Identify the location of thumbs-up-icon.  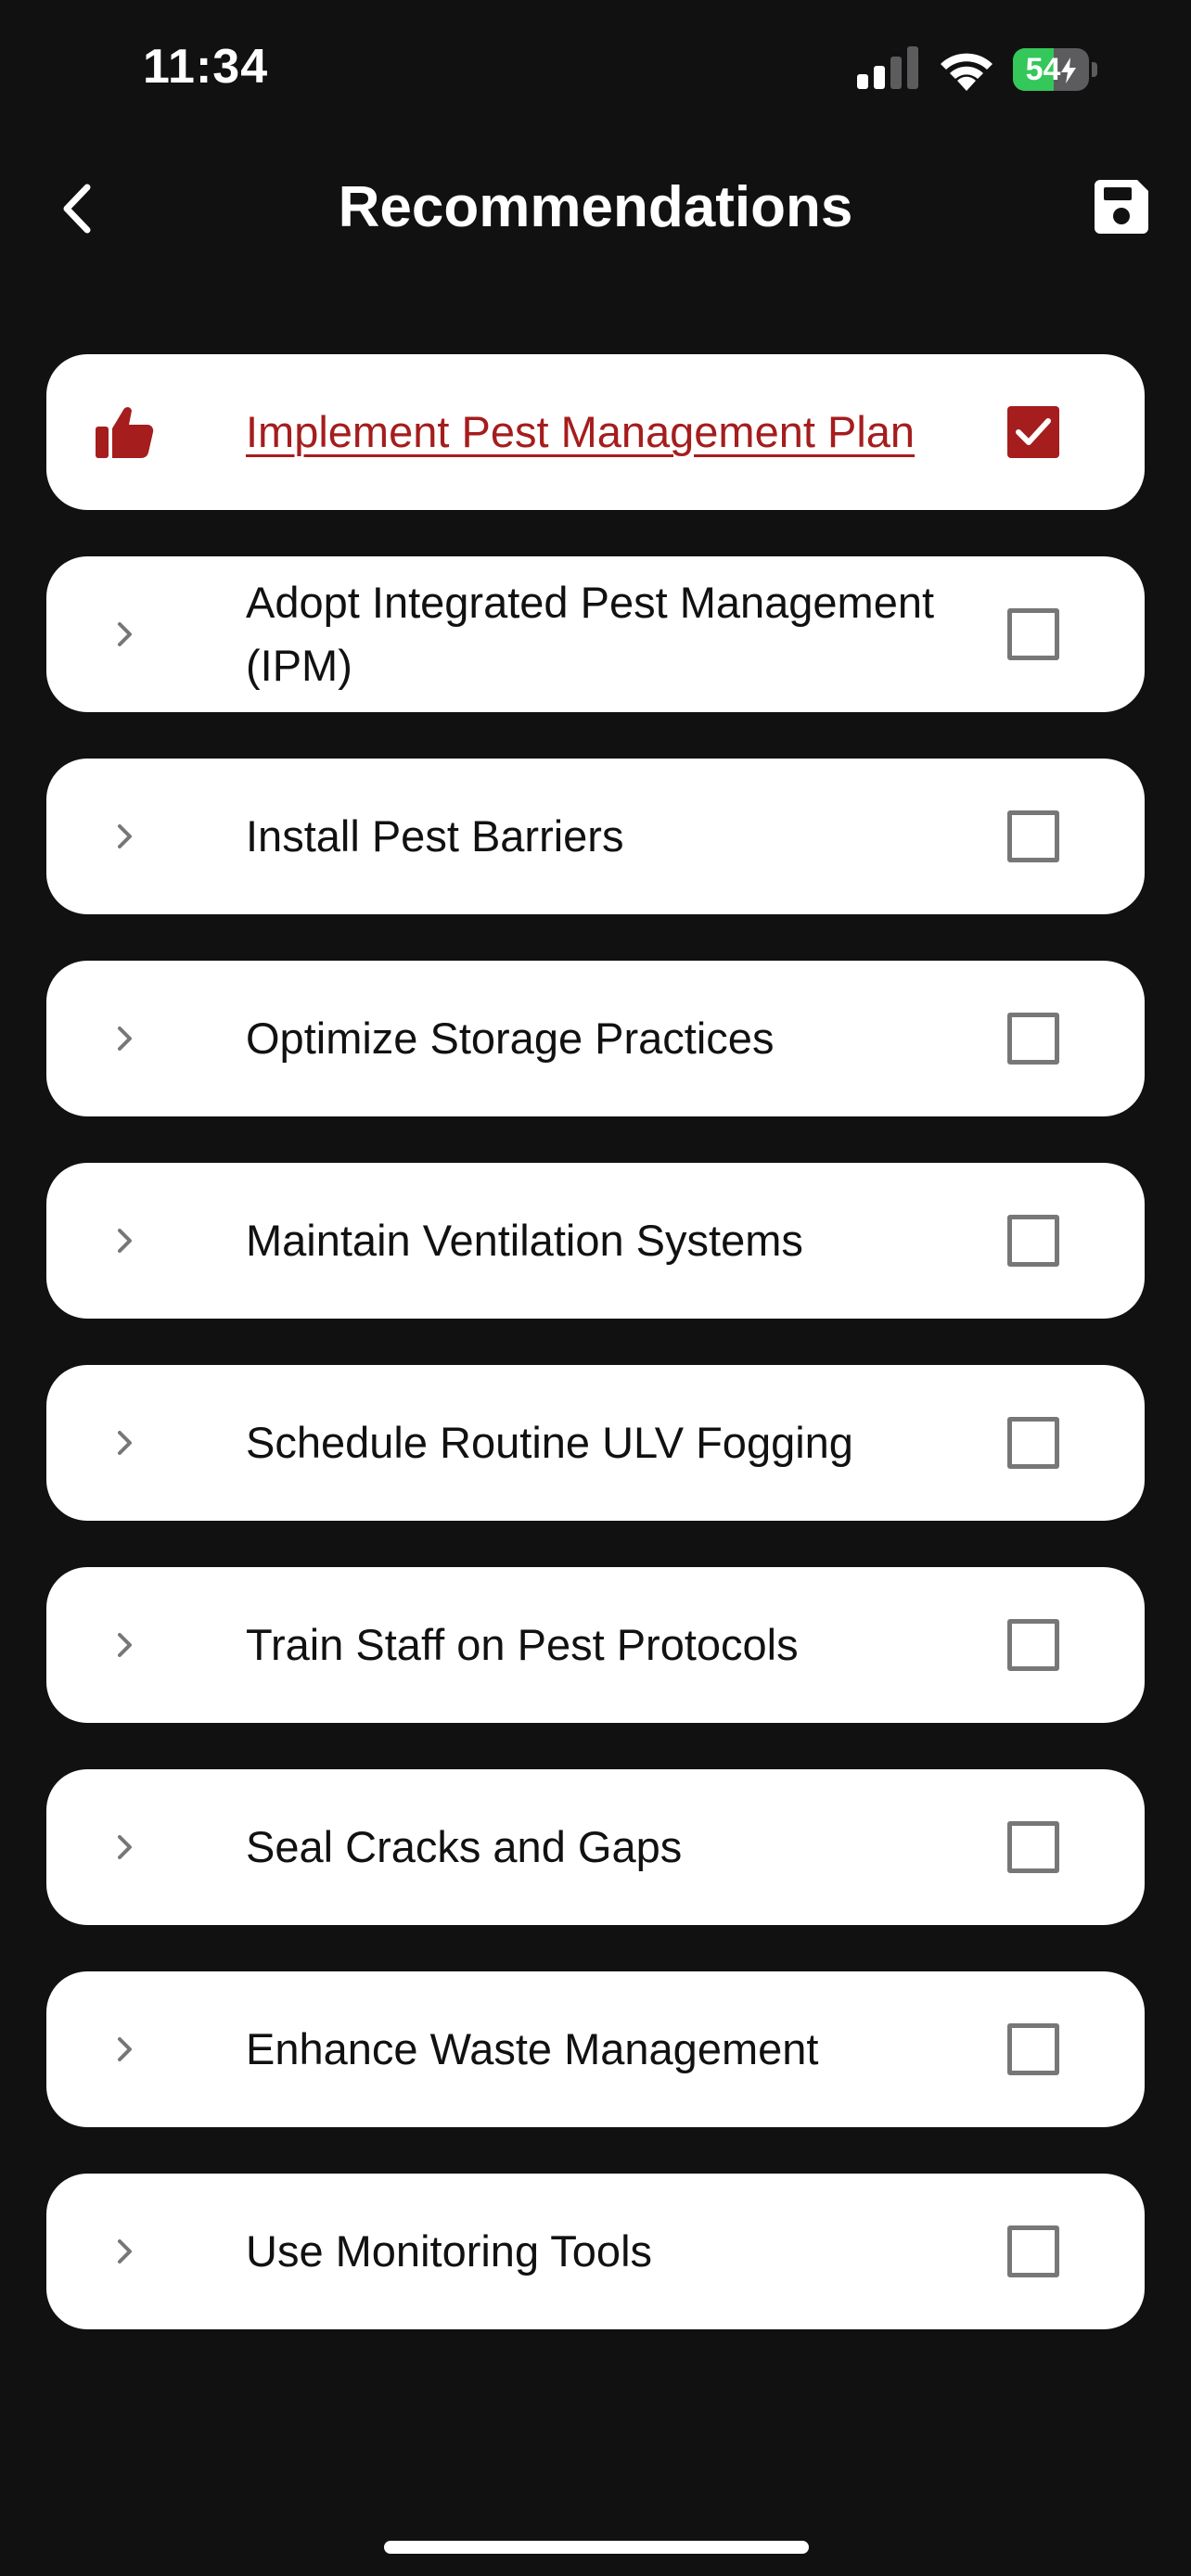
(125, 432).